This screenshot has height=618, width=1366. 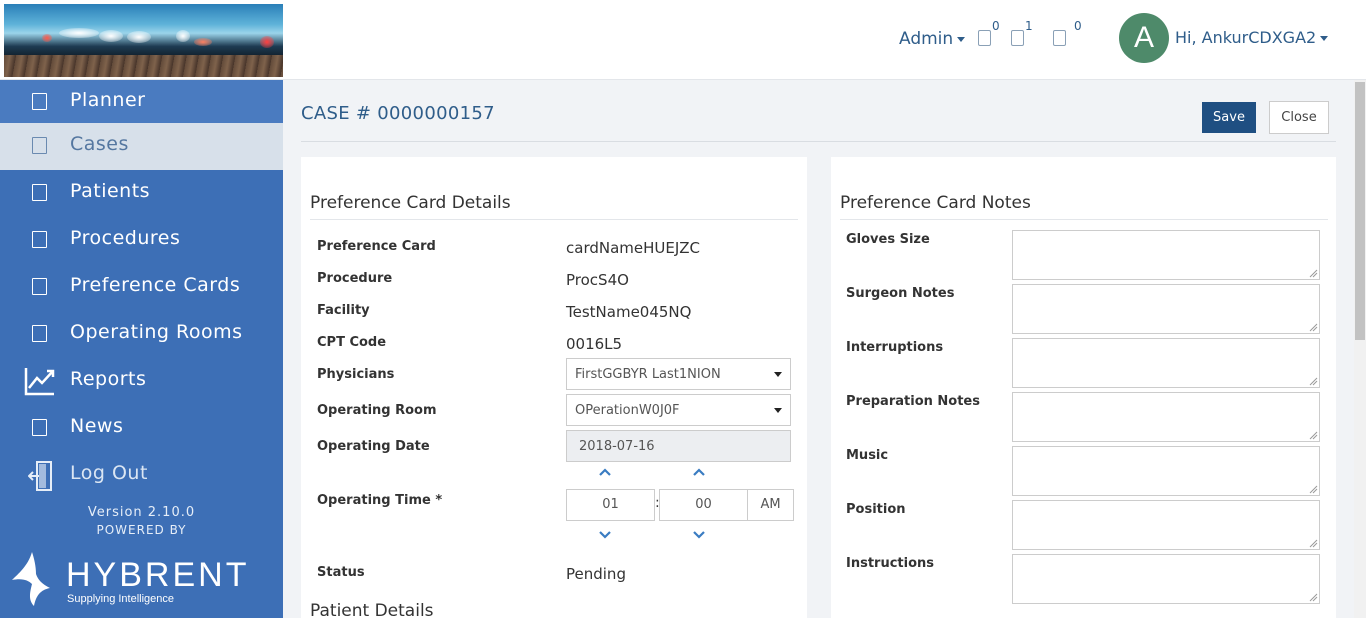 What do you see at coordinates (108, 100) in the screenshot?
I see `sidebar-item-label: Planner` at bounding box center [108, 100].